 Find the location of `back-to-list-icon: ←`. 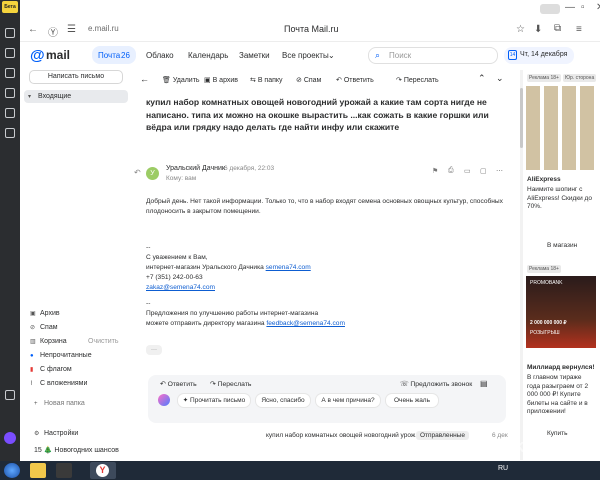

back-to-list-icon: ← is located at coordinates (144, 79).